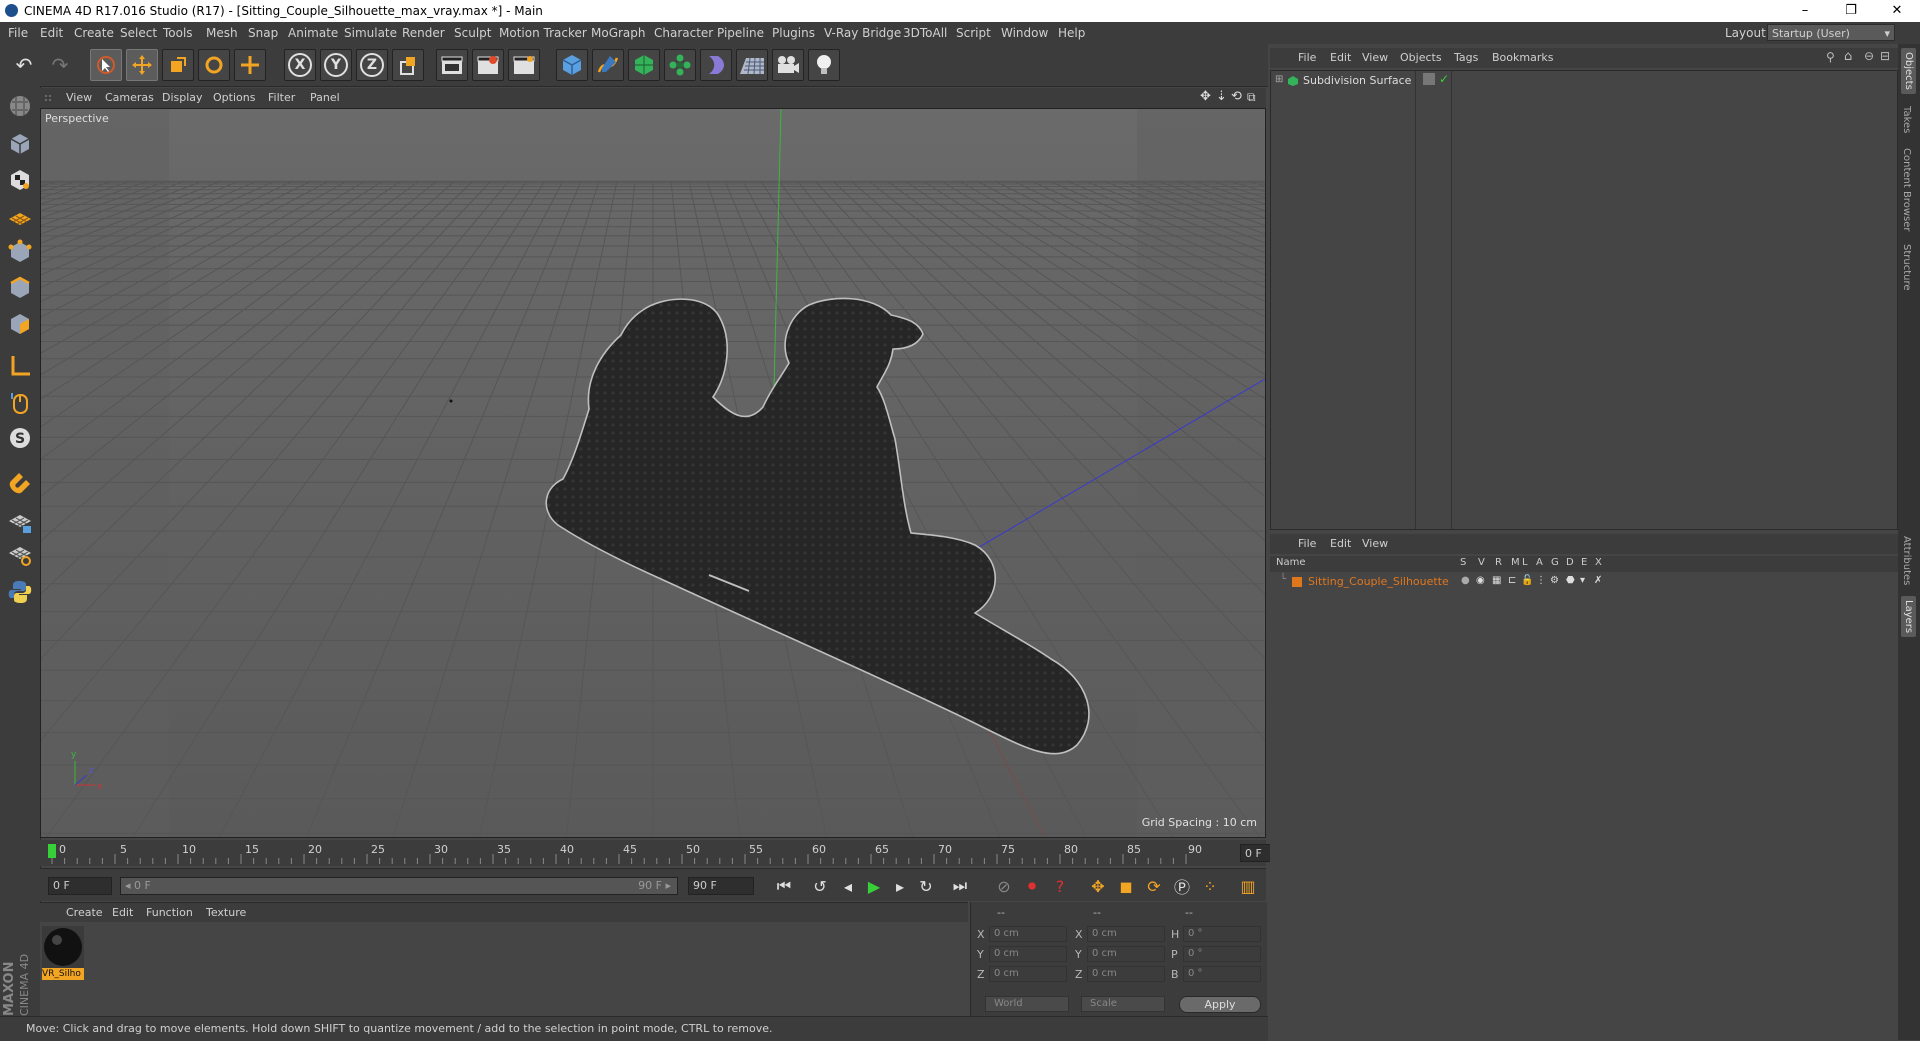  I want to click on next-key-button: ↻, so click(926, 886).